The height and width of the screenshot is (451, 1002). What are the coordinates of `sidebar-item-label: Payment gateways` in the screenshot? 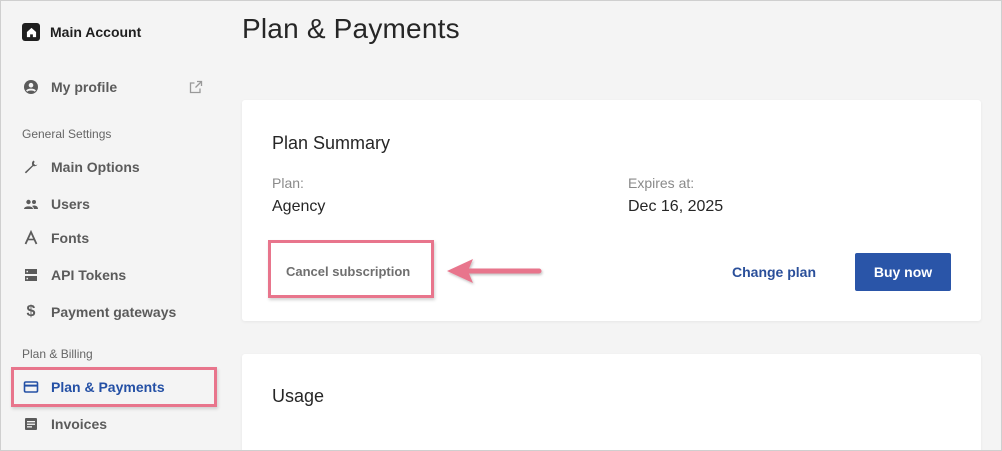 It's located at (114, 312).